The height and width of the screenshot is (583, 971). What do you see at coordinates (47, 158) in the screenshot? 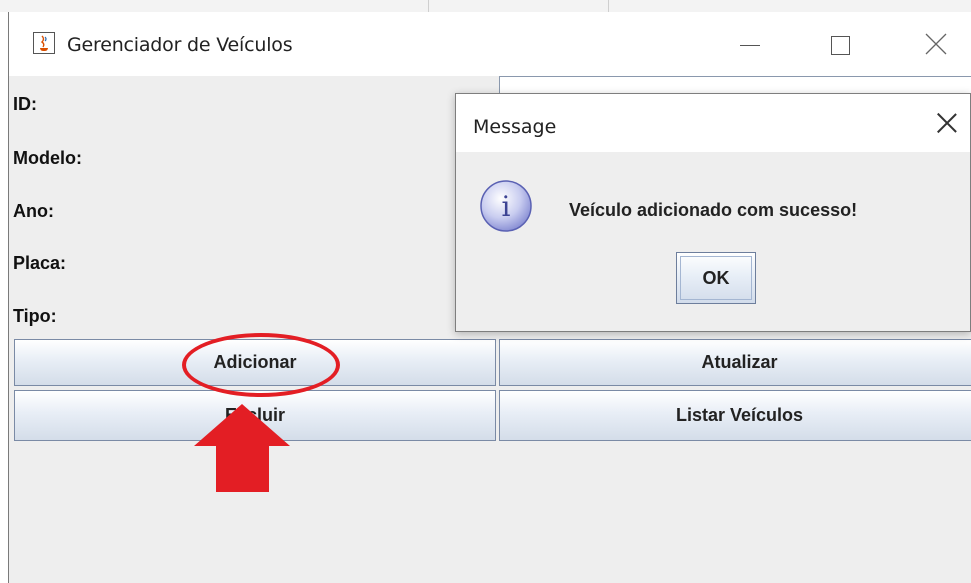
I see `modelo-label: Modelo:` at bounding box center [47, 158].